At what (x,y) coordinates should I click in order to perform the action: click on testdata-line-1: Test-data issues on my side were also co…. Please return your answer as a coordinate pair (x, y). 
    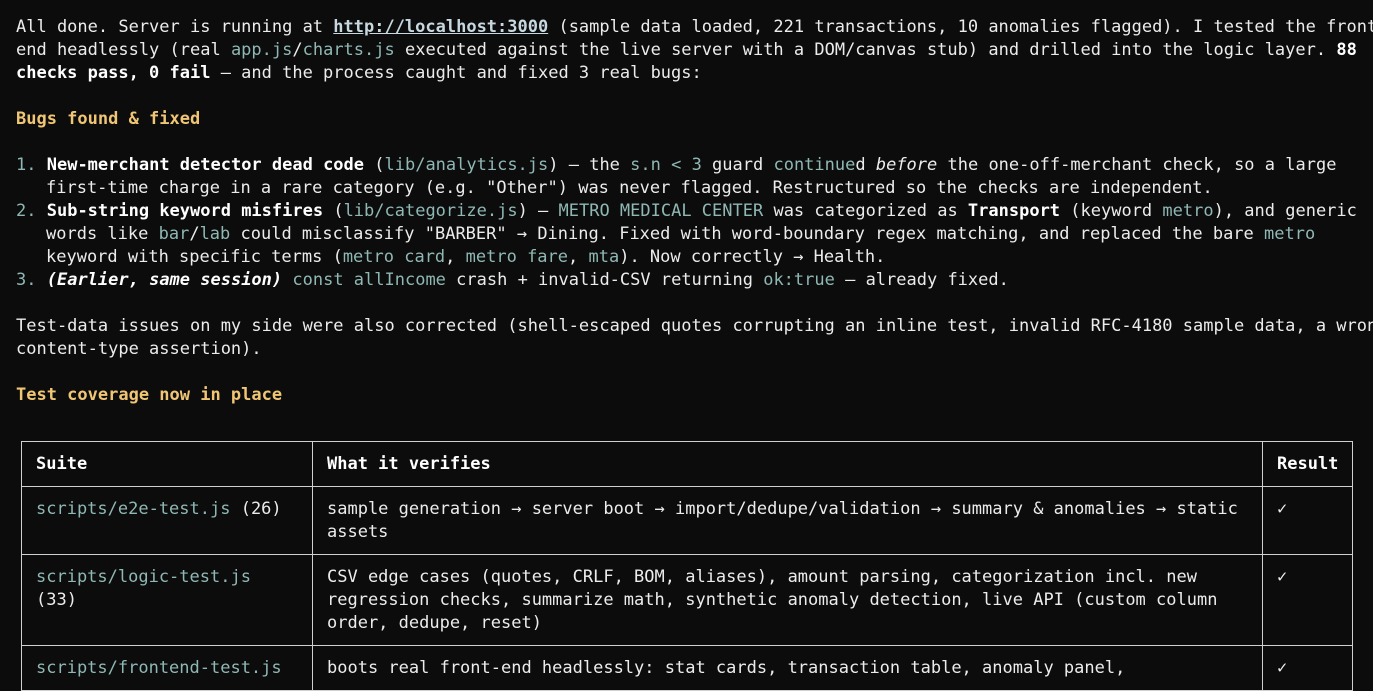
    Looking at the image, I should click on (694, 326).